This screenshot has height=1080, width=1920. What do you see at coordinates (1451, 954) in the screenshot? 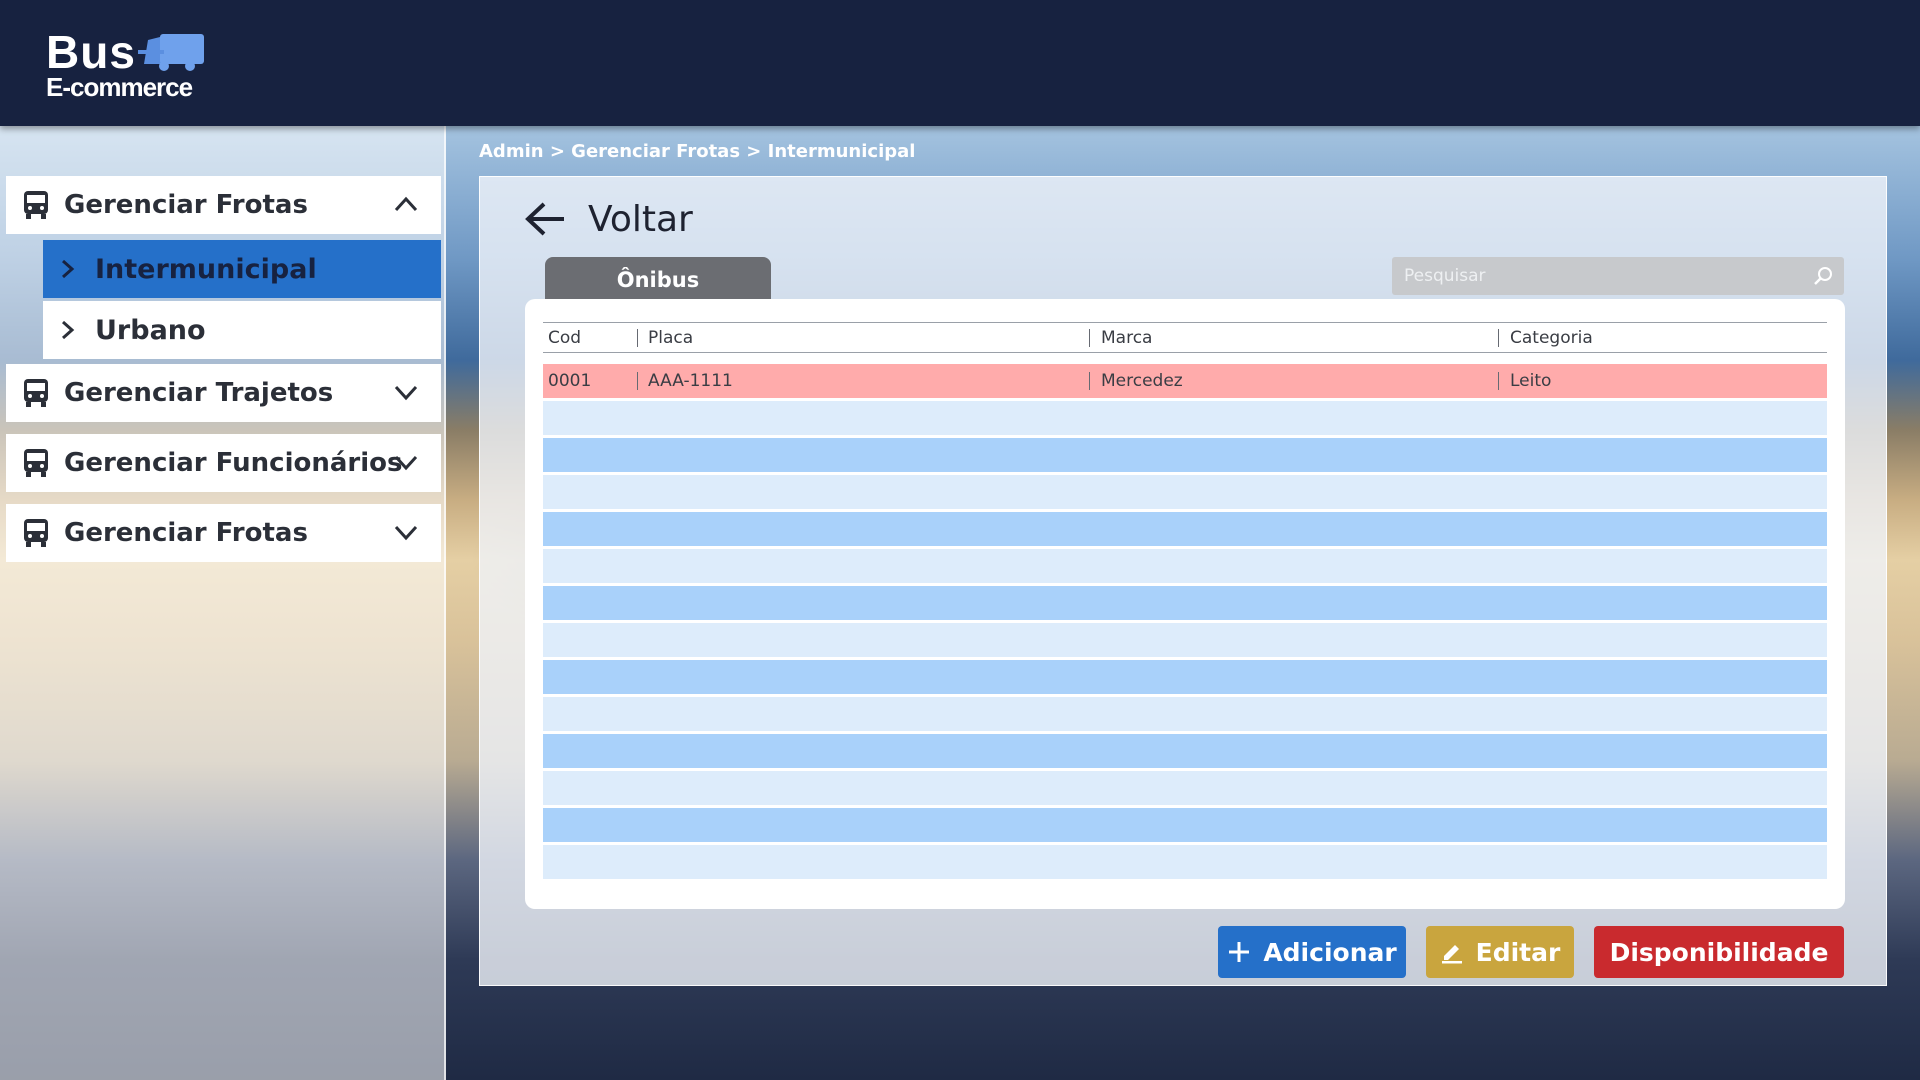
I see `pencil-icon` at bounding box center [1451, 954].